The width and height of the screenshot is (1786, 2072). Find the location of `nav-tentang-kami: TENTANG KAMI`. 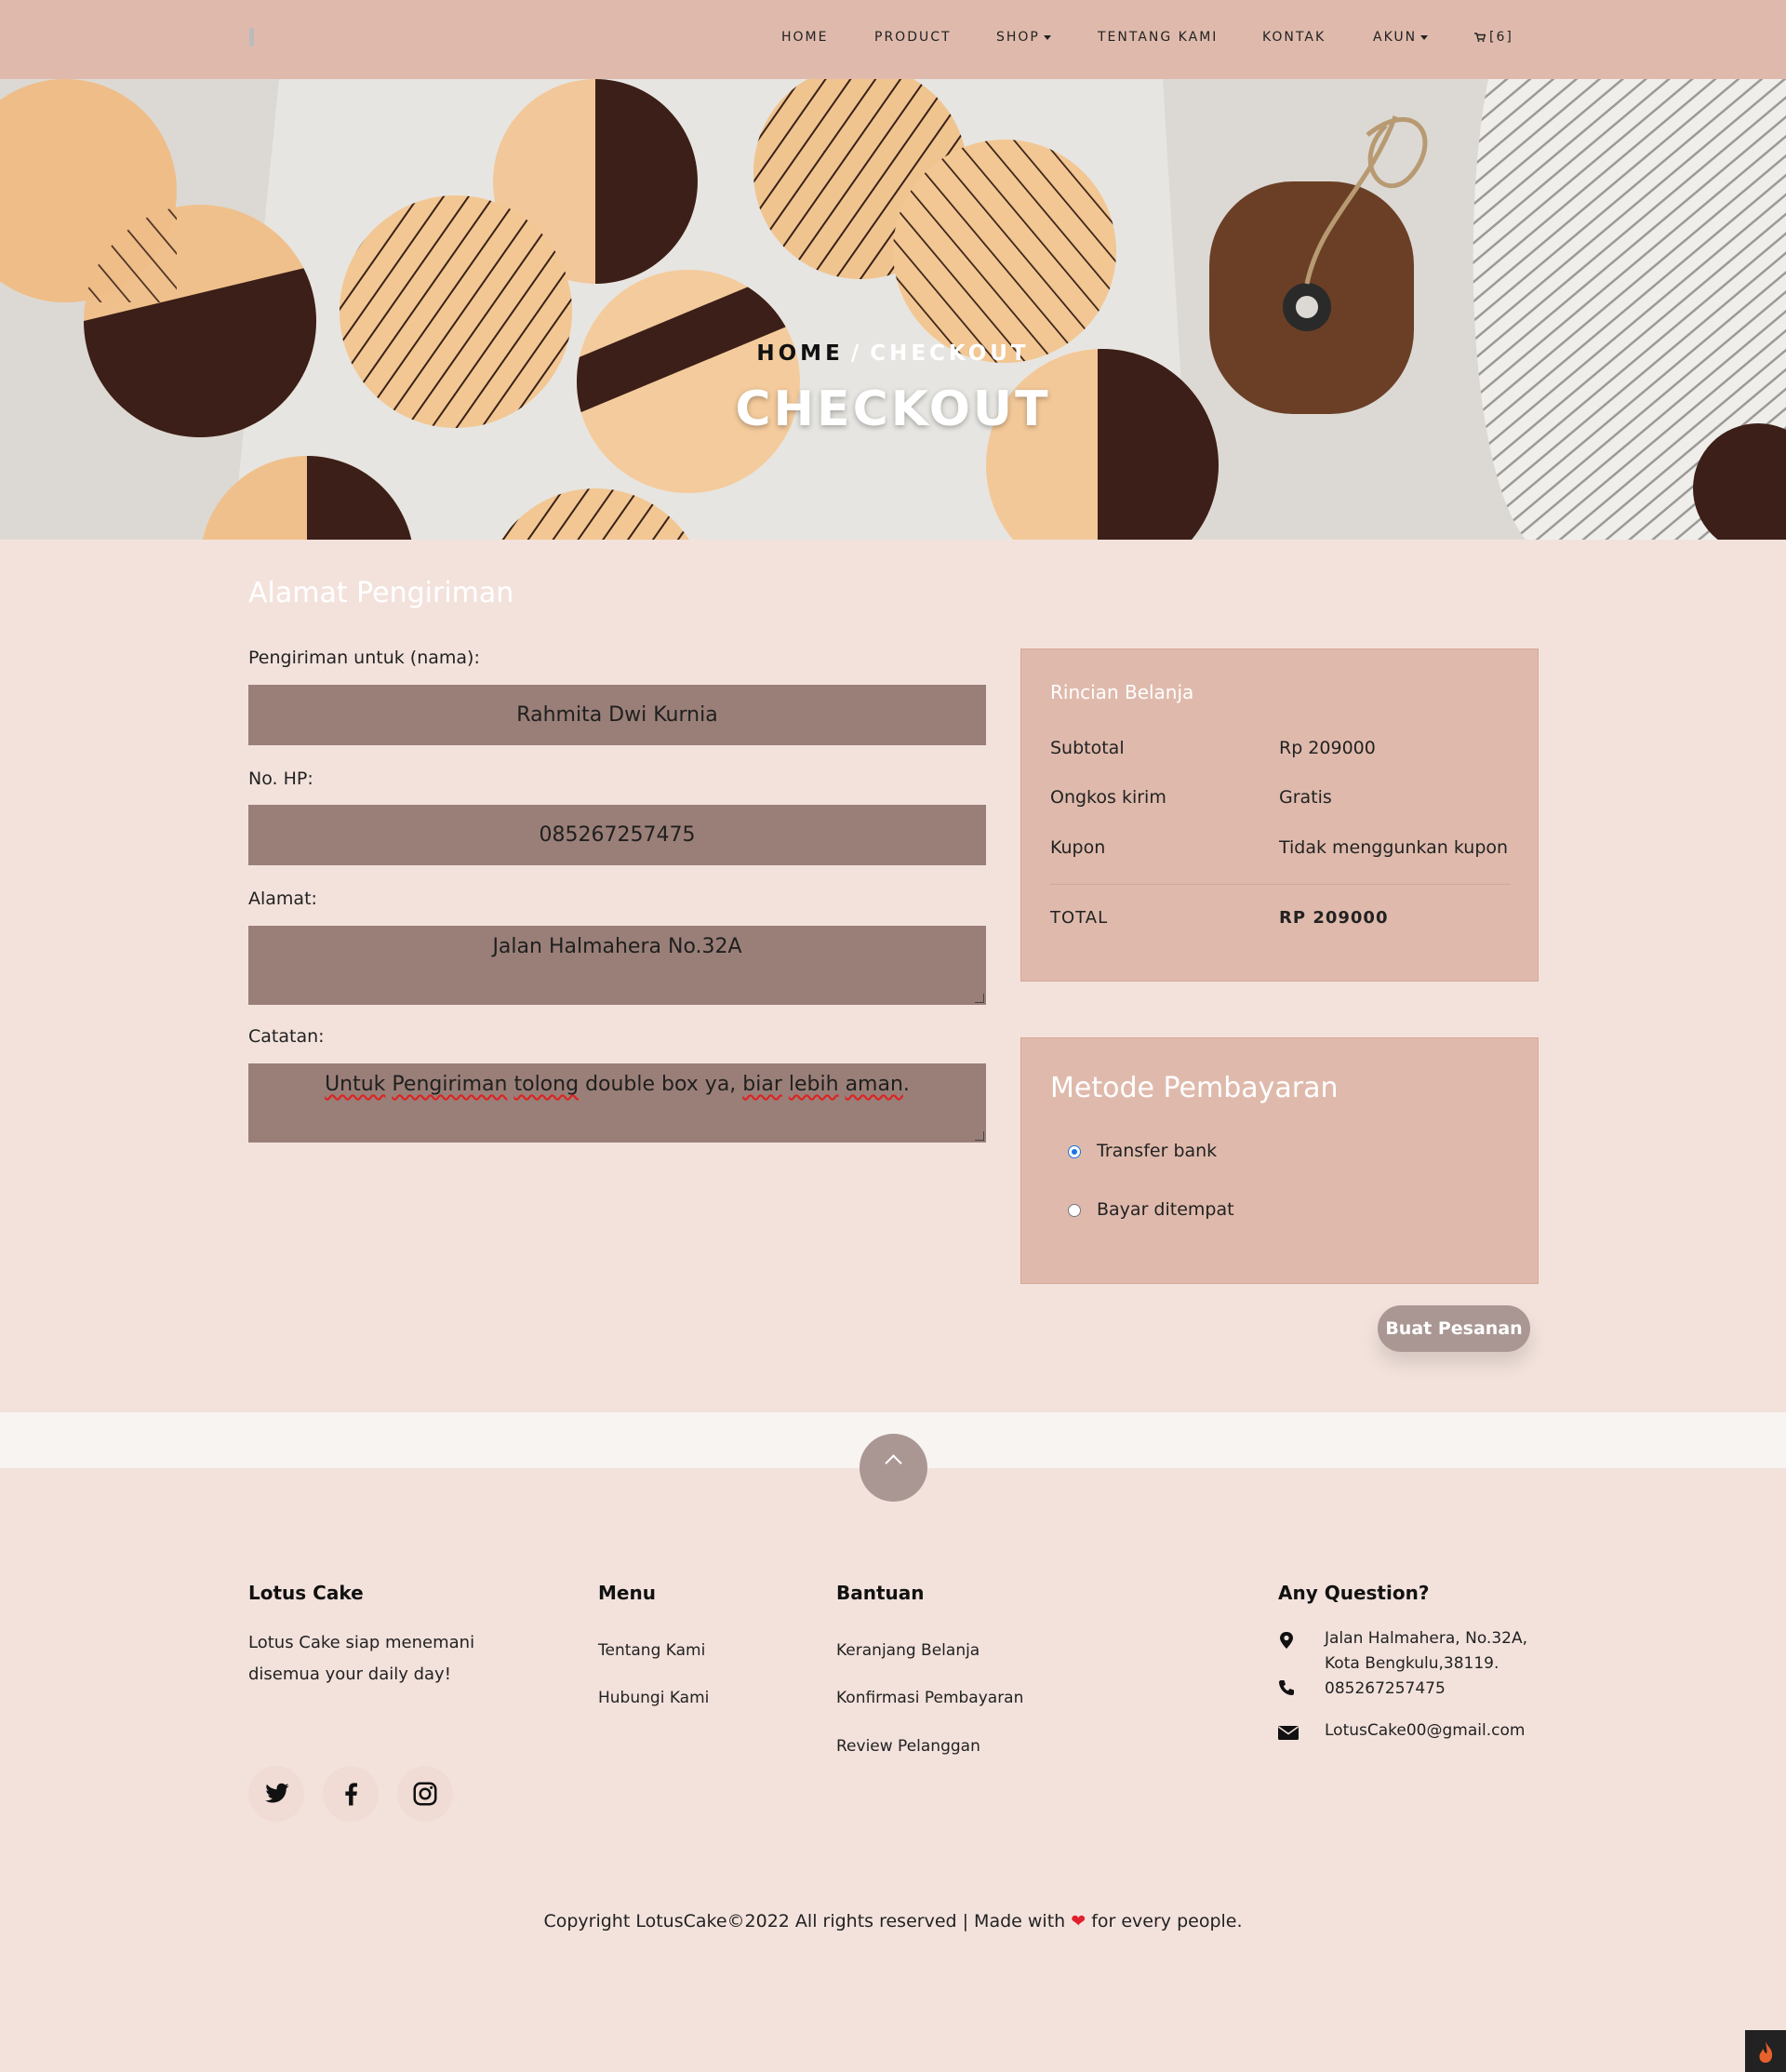

nav-tentang-kami: TENTANG KAMI is located at coordinates (1158, 39).